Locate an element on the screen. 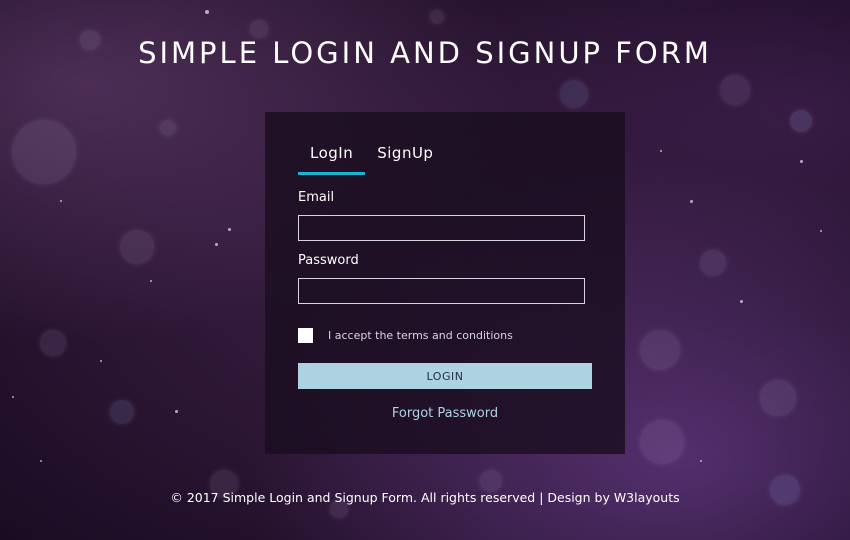 The image size is (850, 540). page-title: SIMPLE LOGIN AND SIGNUP FORM is located at coordinates (425, 53).